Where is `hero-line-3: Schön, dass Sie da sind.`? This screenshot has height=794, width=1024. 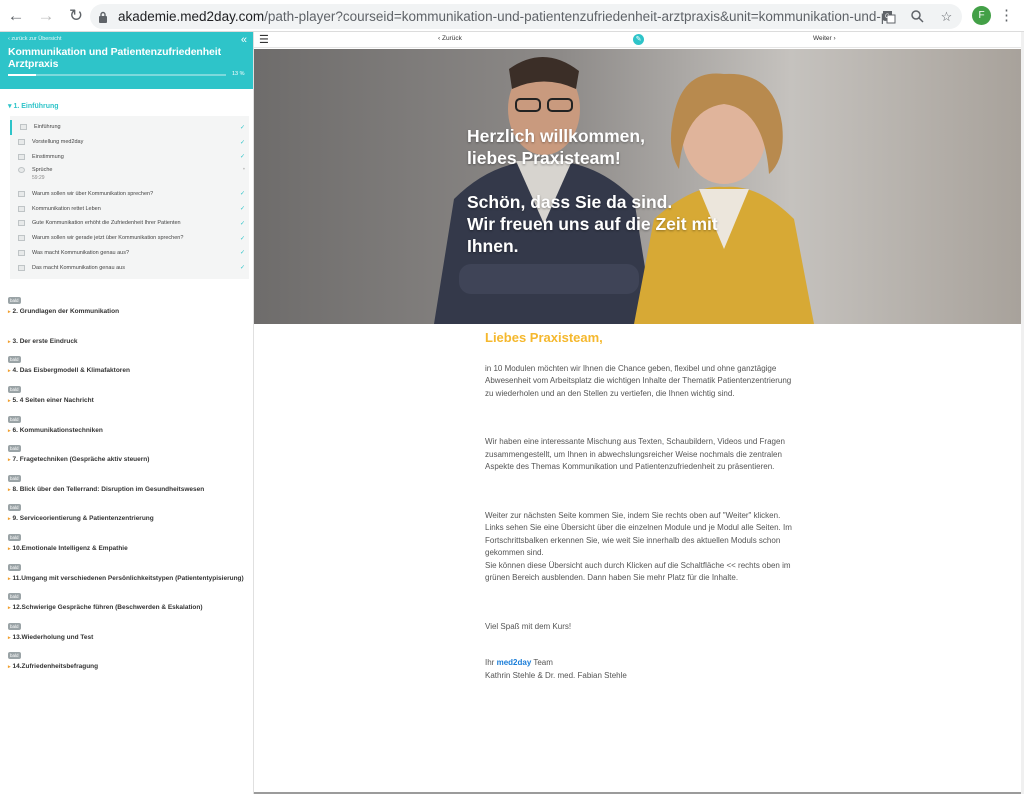
hero-line-3: Schön, dass Sie da sind. is located at coordinates (570, 202).